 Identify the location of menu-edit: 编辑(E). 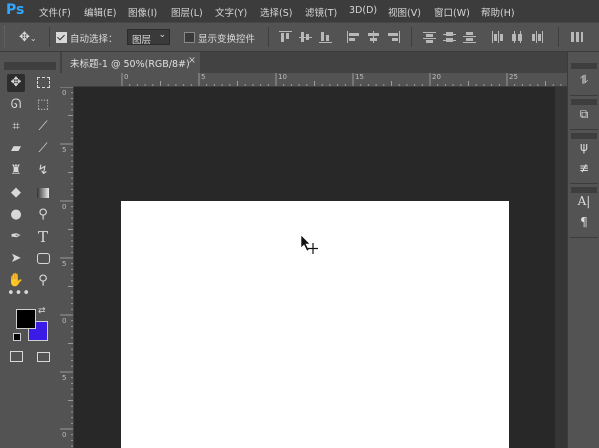
(100, 12).